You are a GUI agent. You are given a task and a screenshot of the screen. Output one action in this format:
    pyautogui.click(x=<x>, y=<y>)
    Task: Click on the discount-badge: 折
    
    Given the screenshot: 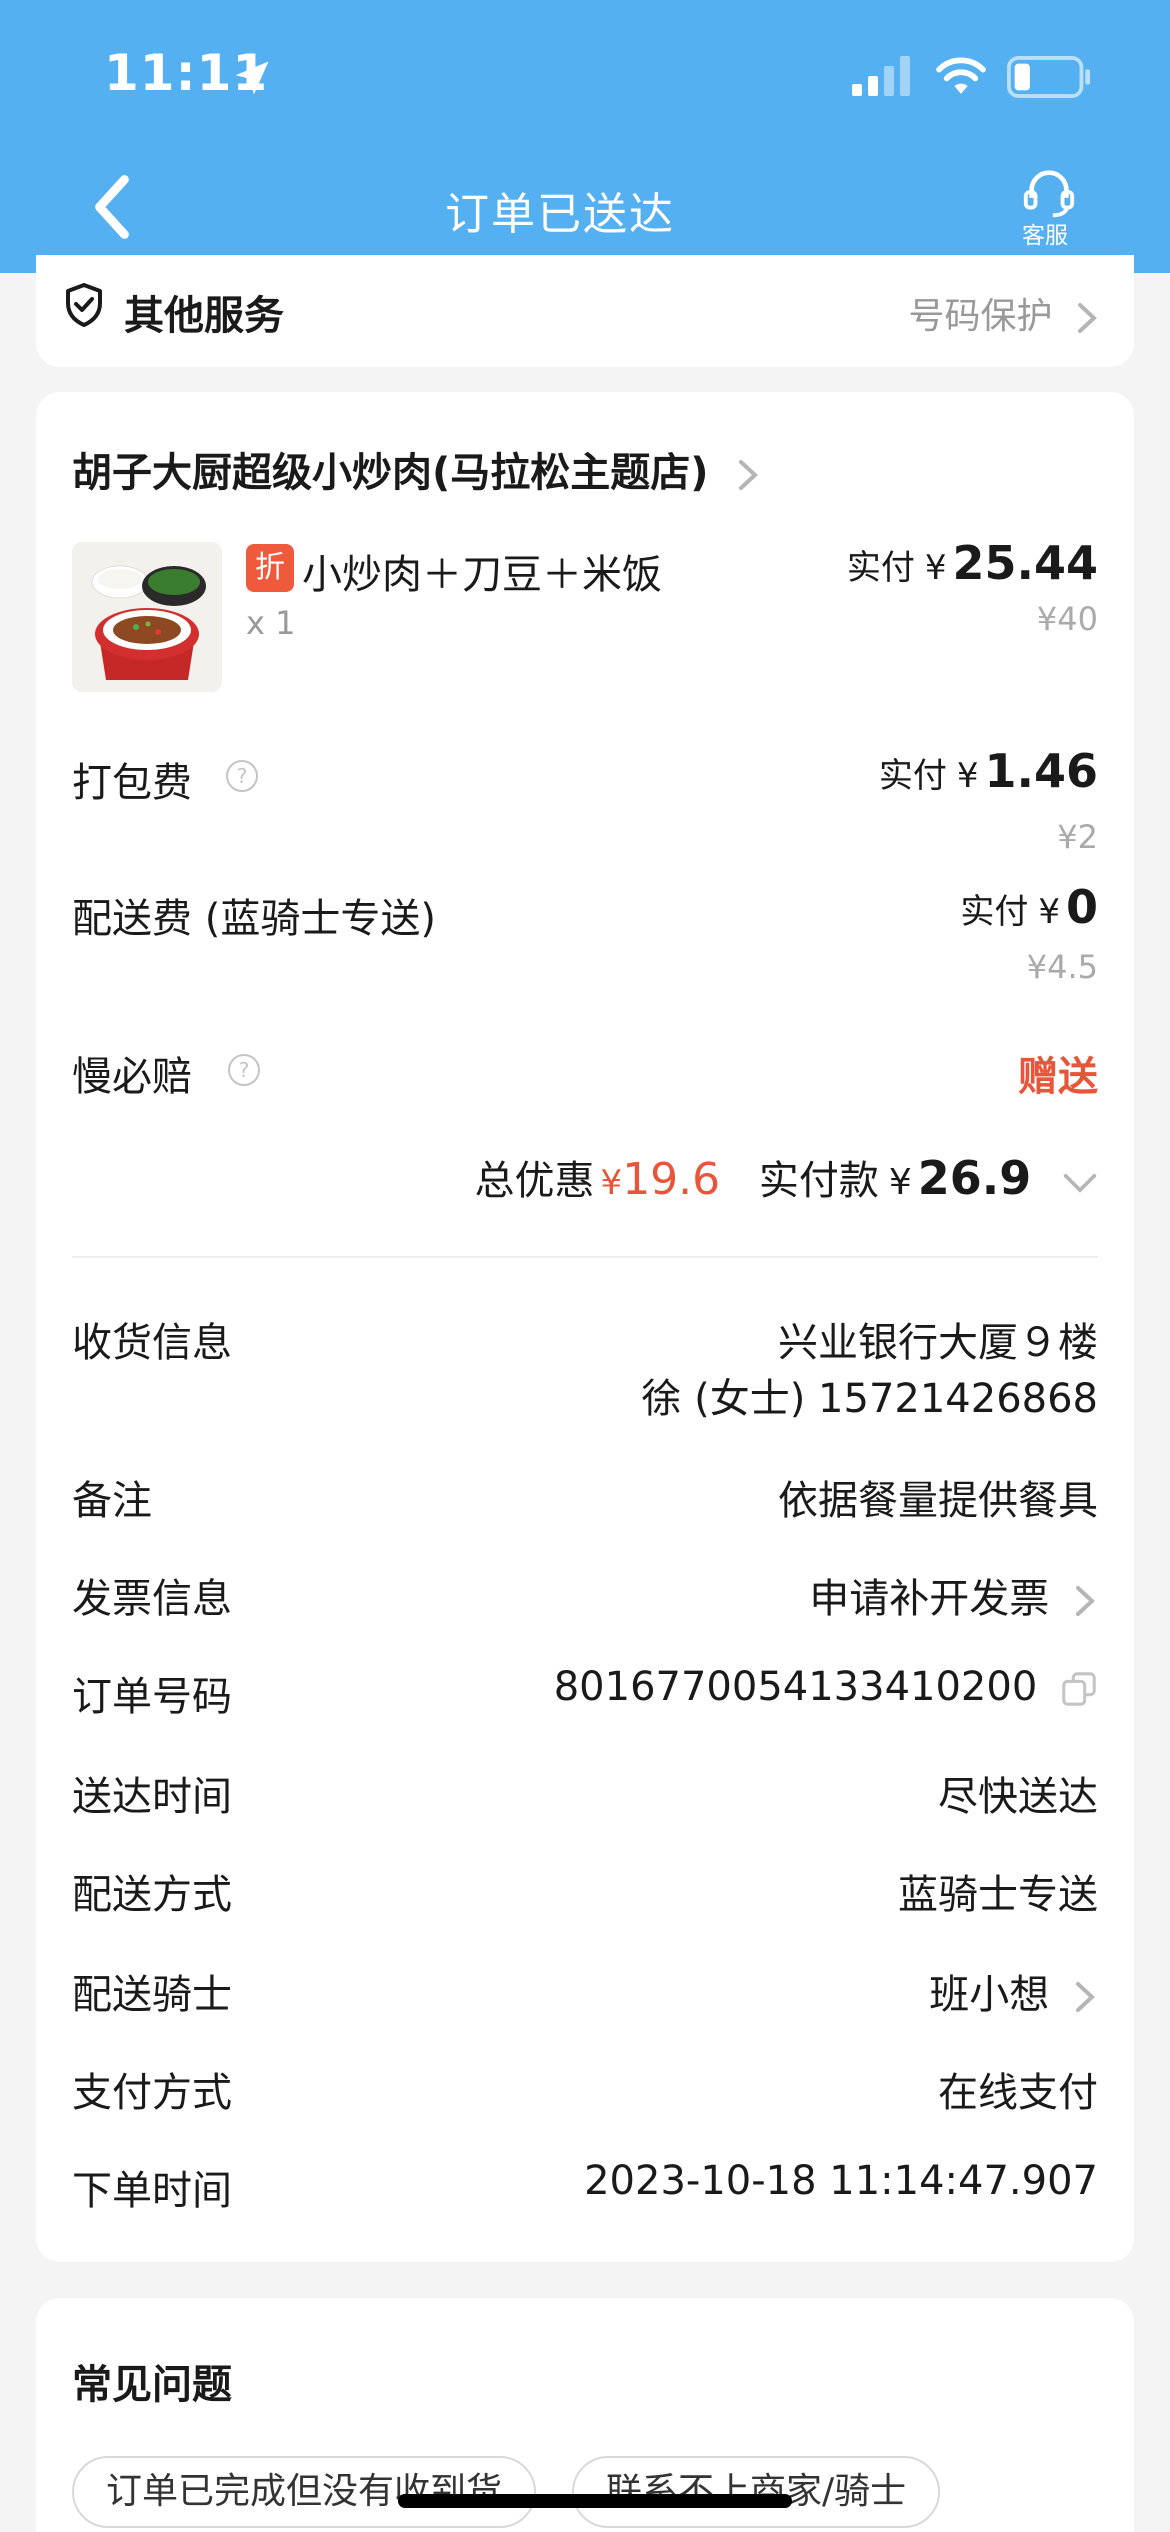 What is the action you would take?
    pyautogui.click(x=270, y=568)
    